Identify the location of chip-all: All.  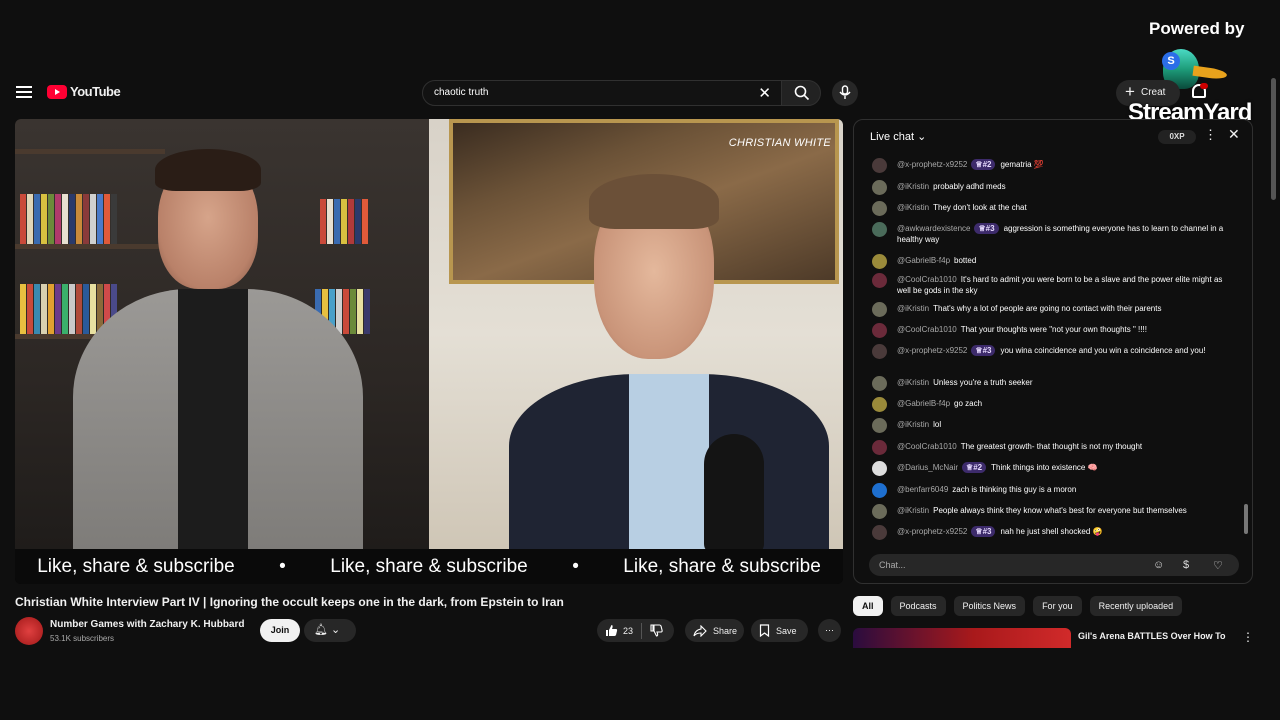
(868, 606).